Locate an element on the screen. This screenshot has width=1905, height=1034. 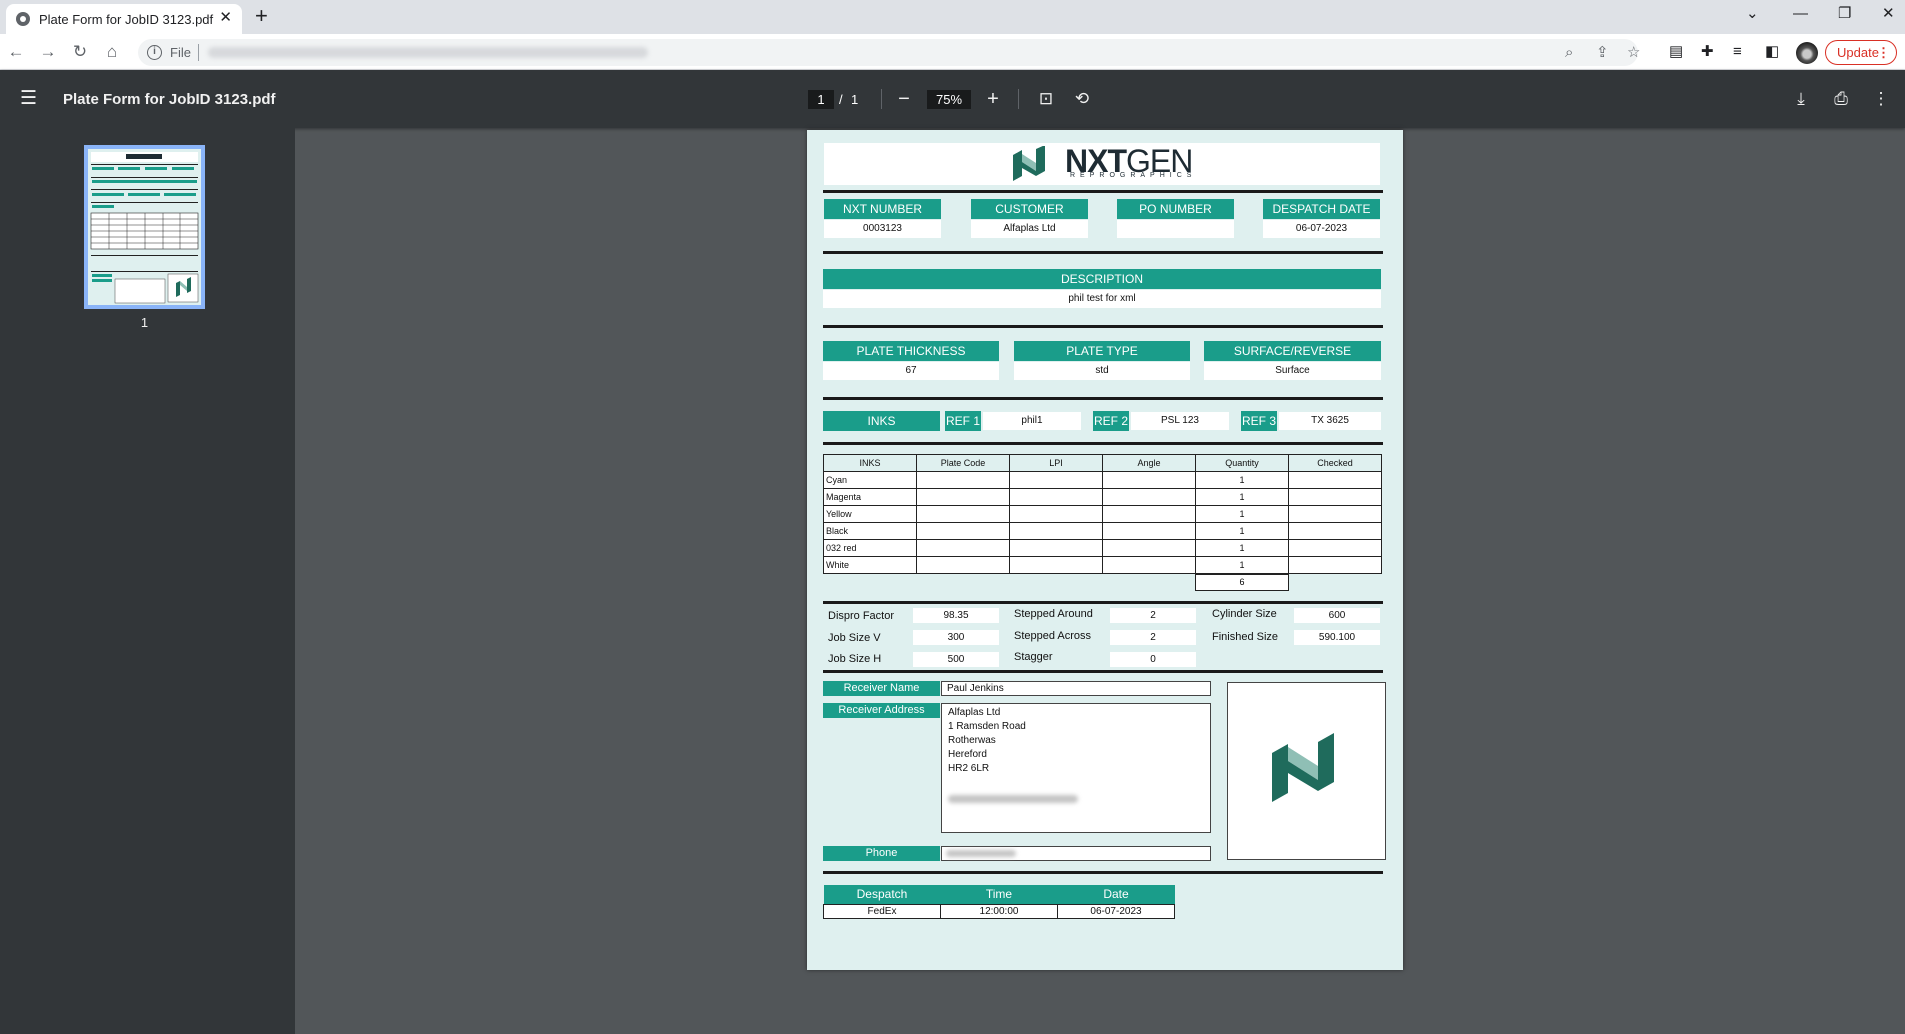
column-header: Angle is located at coordinates (1149, 463).